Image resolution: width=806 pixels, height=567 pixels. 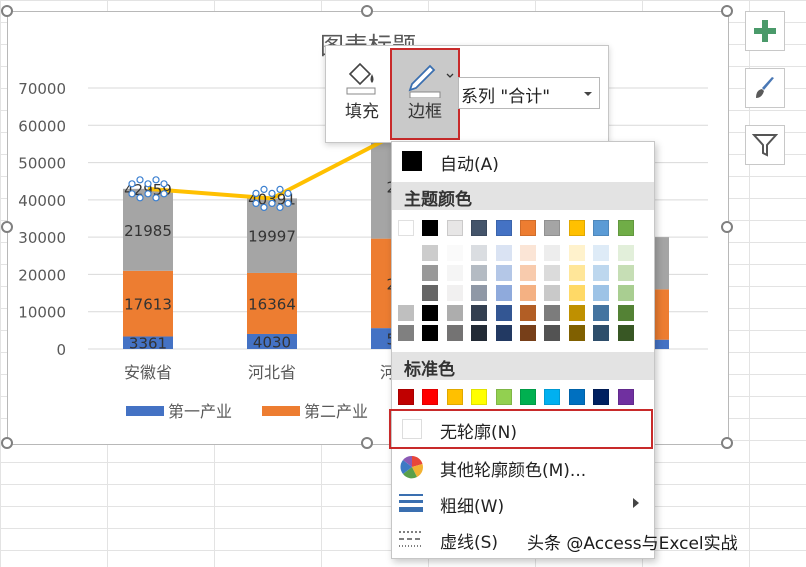 I want to click on fill-button: 填充, so click(x=362, y=94).